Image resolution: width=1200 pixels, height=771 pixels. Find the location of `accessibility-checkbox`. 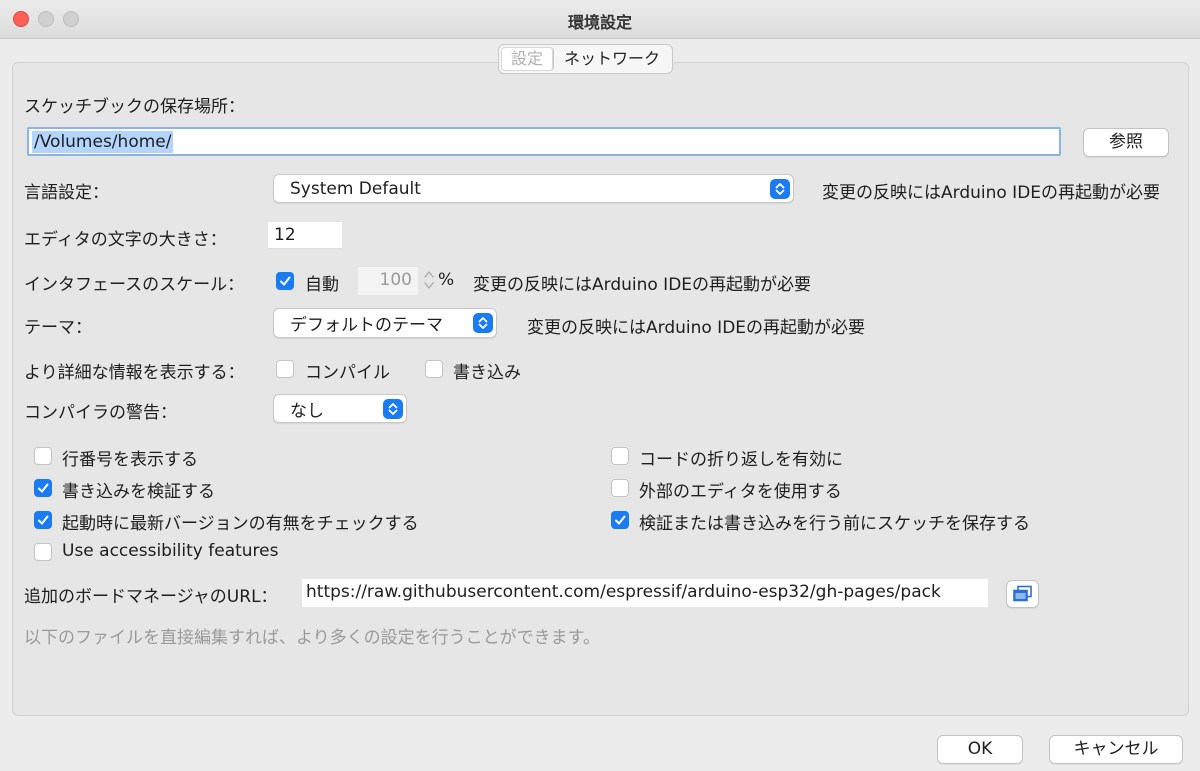

accessibility-checkbox is located at coordinates (43, 552).